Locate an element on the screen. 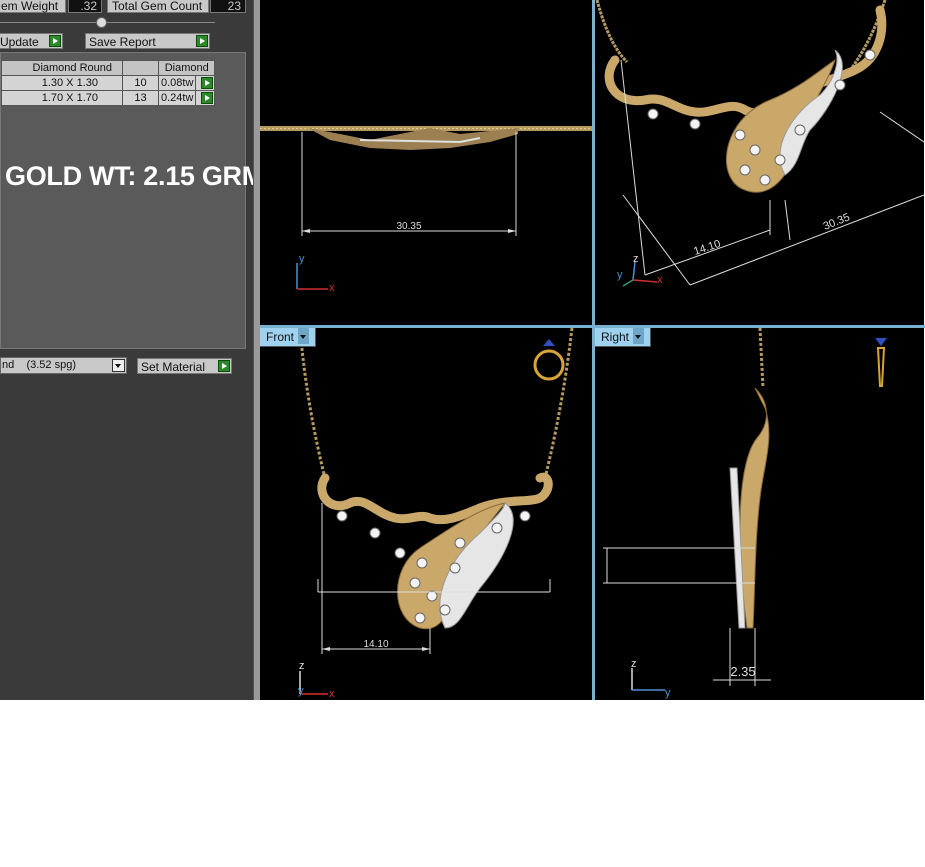 The height and width of the screenshot is (867, 925). tab-right: Right is located at coordinates (623, 337).